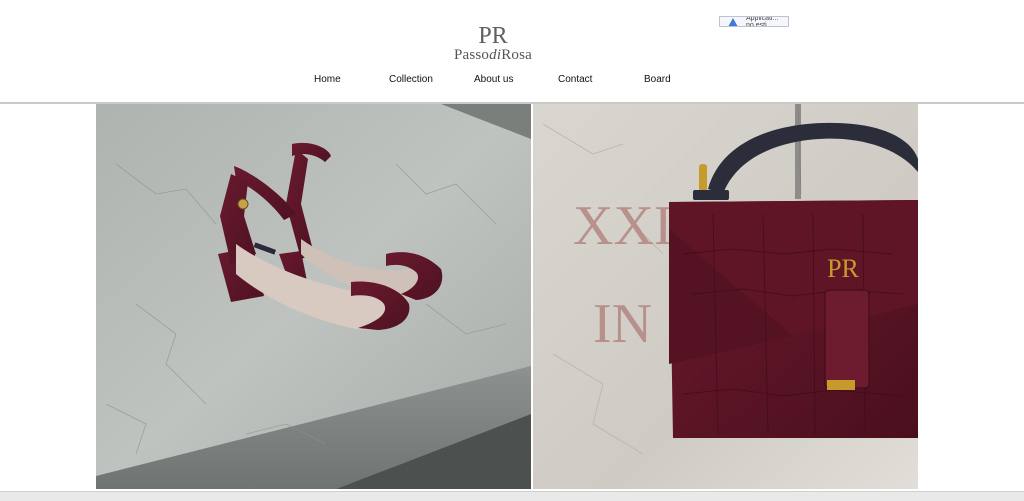 This screenshot has width=1024, height=501. I want to click on pr-monogram-icon: PR, so click(492, 35).